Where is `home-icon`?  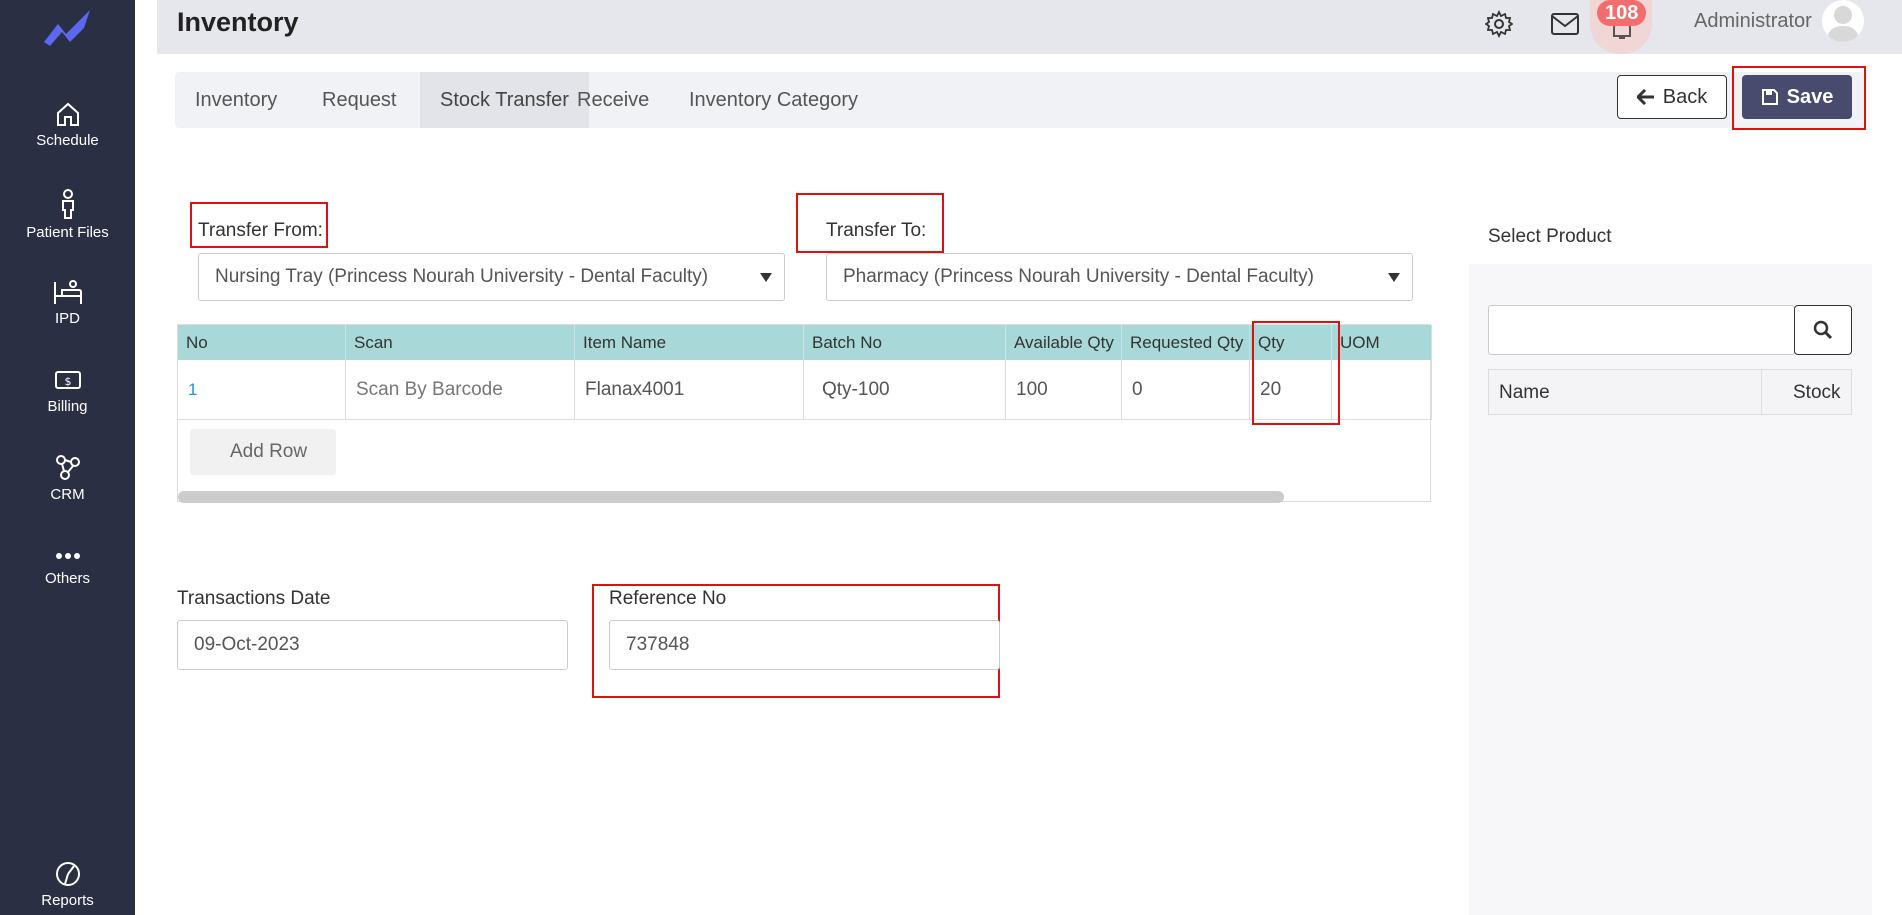 home-icon is located at coordinates (67, 114).